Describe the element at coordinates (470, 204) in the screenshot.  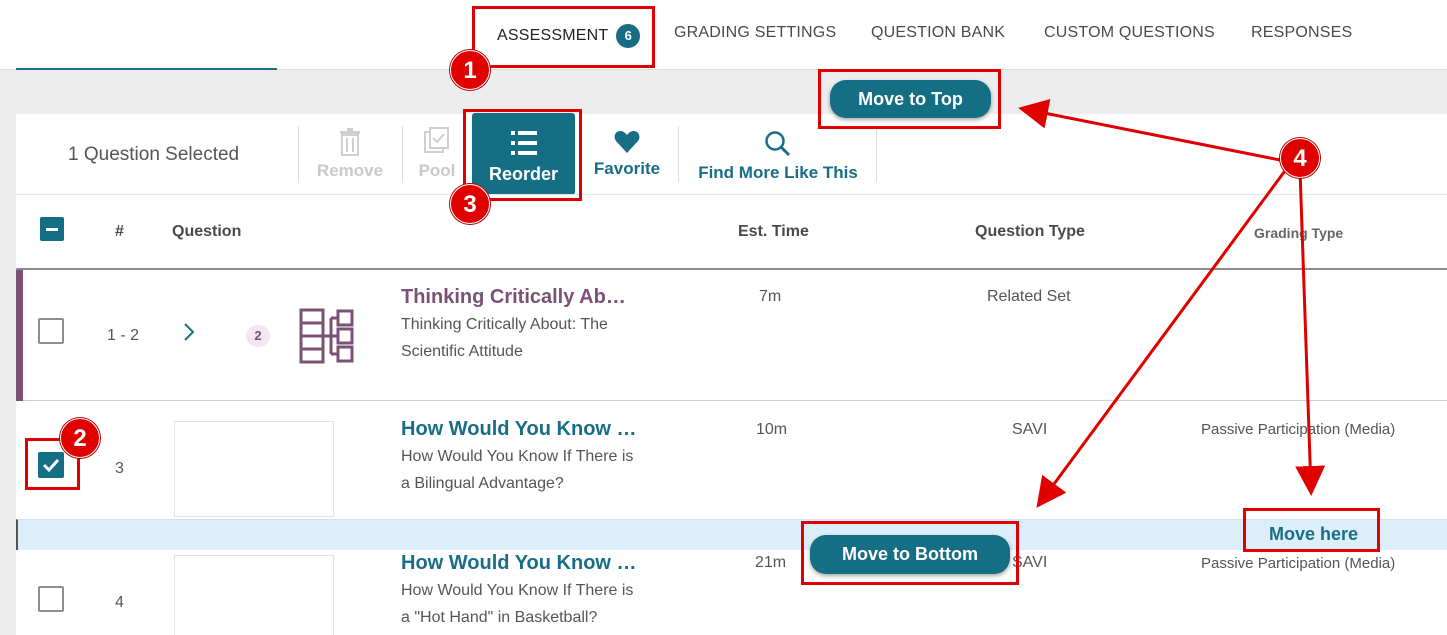
I see `annotation-marker-3: 3` at that location.